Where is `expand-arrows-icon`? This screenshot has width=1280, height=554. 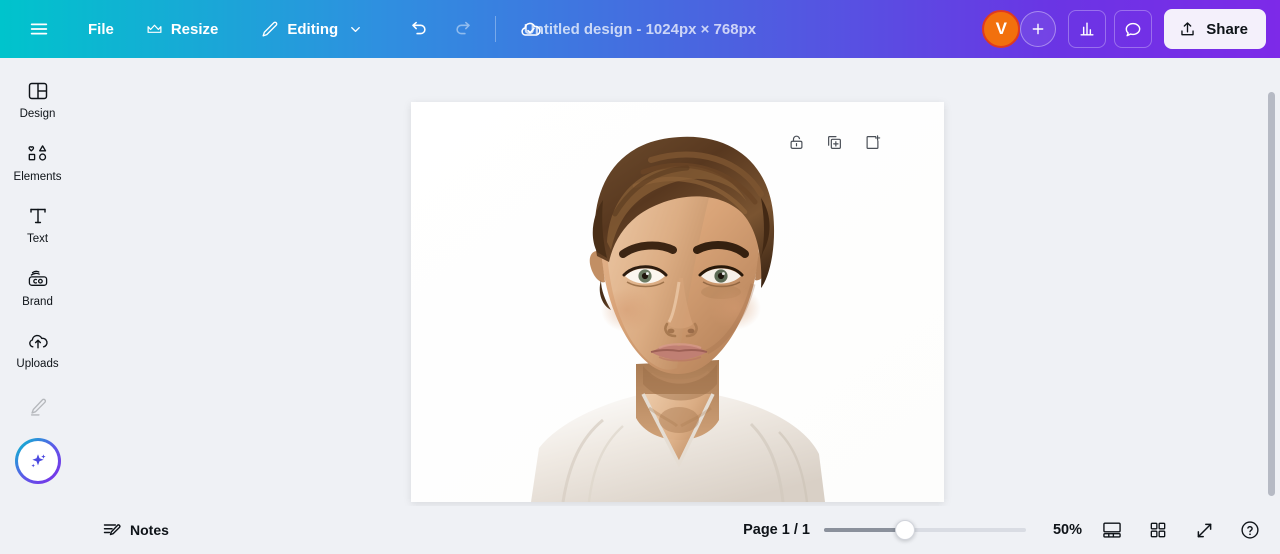
expand-arrows-icon is located at coordinates (1204, 530).